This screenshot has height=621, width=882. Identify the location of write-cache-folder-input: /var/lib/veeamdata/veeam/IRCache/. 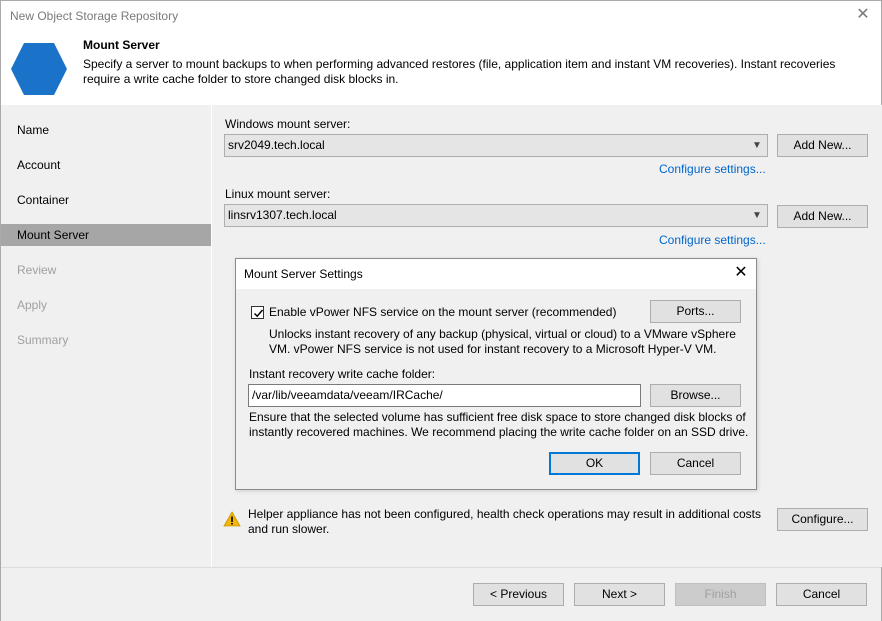
(444, 395).